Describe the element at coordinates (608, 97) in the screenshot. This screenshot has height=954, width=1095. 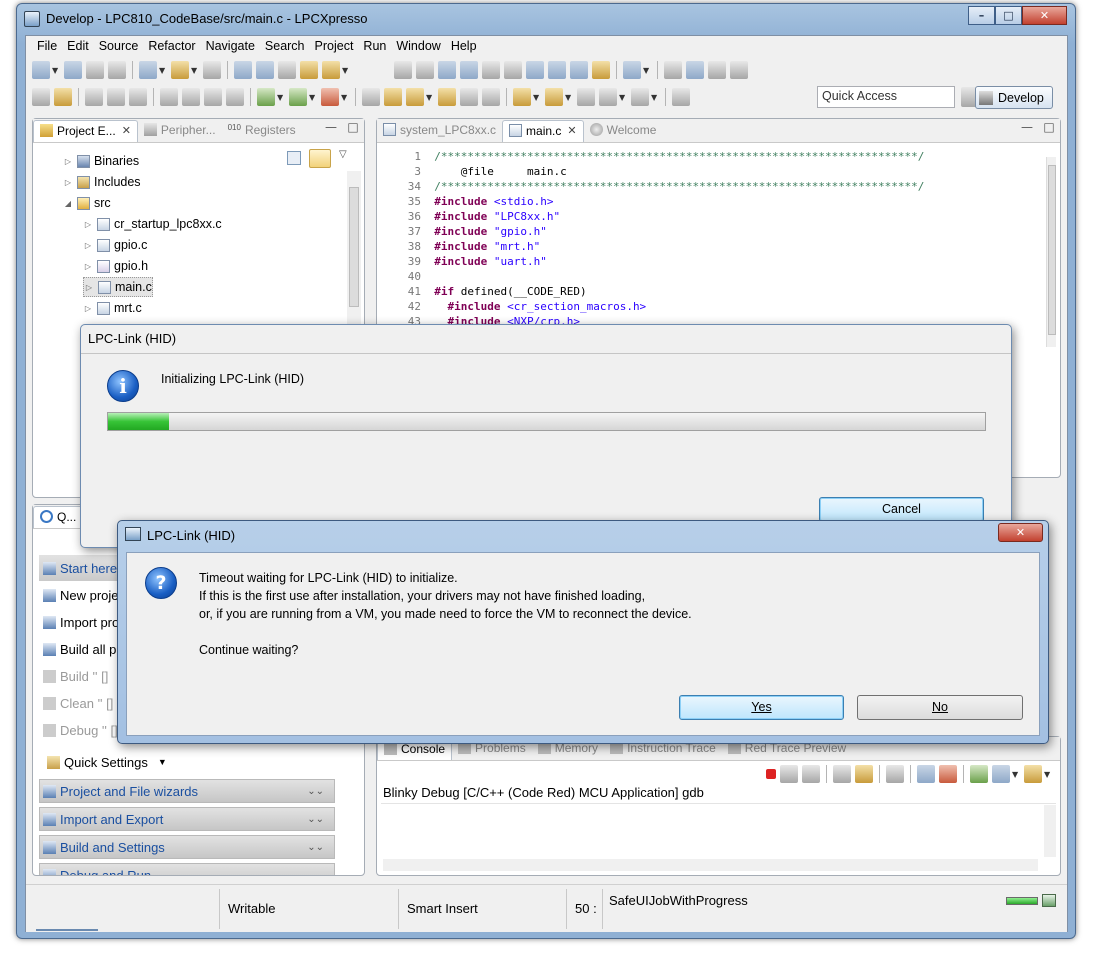
I see `back-icon` at that location.